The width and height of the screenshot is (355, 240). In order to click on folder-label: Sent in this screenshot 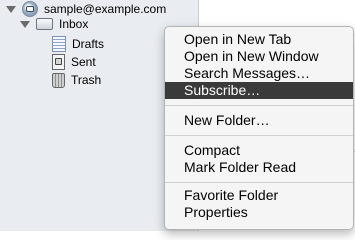, I will do `click(83, 62)`.